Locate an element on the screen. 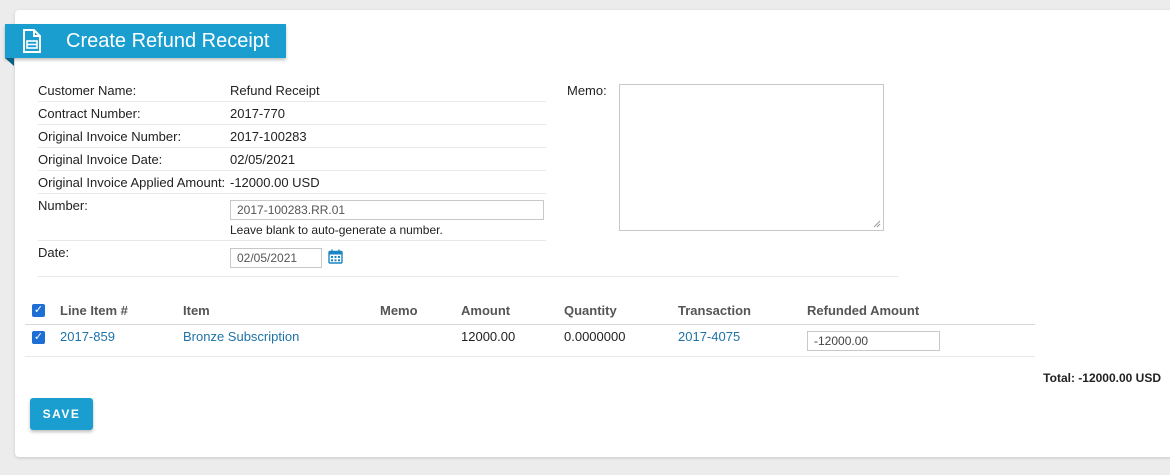  orig-invoice-number-row: Original Invoice Number: 2017-100283 is located at coordinates (292, 136).